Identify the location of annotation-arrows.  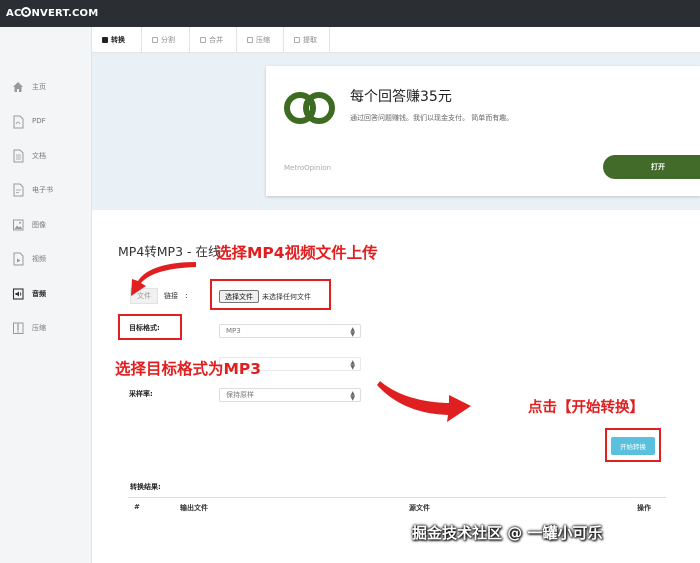
(301, 342).